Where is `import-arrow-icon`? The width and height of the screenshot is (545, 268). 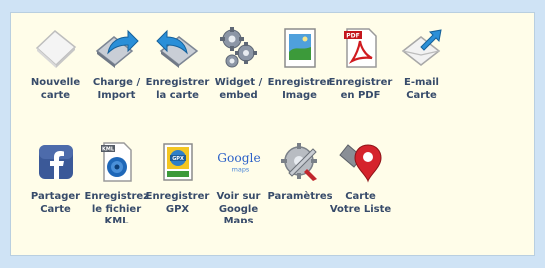 import-arrow-icon is located at coordinates (117, 48).